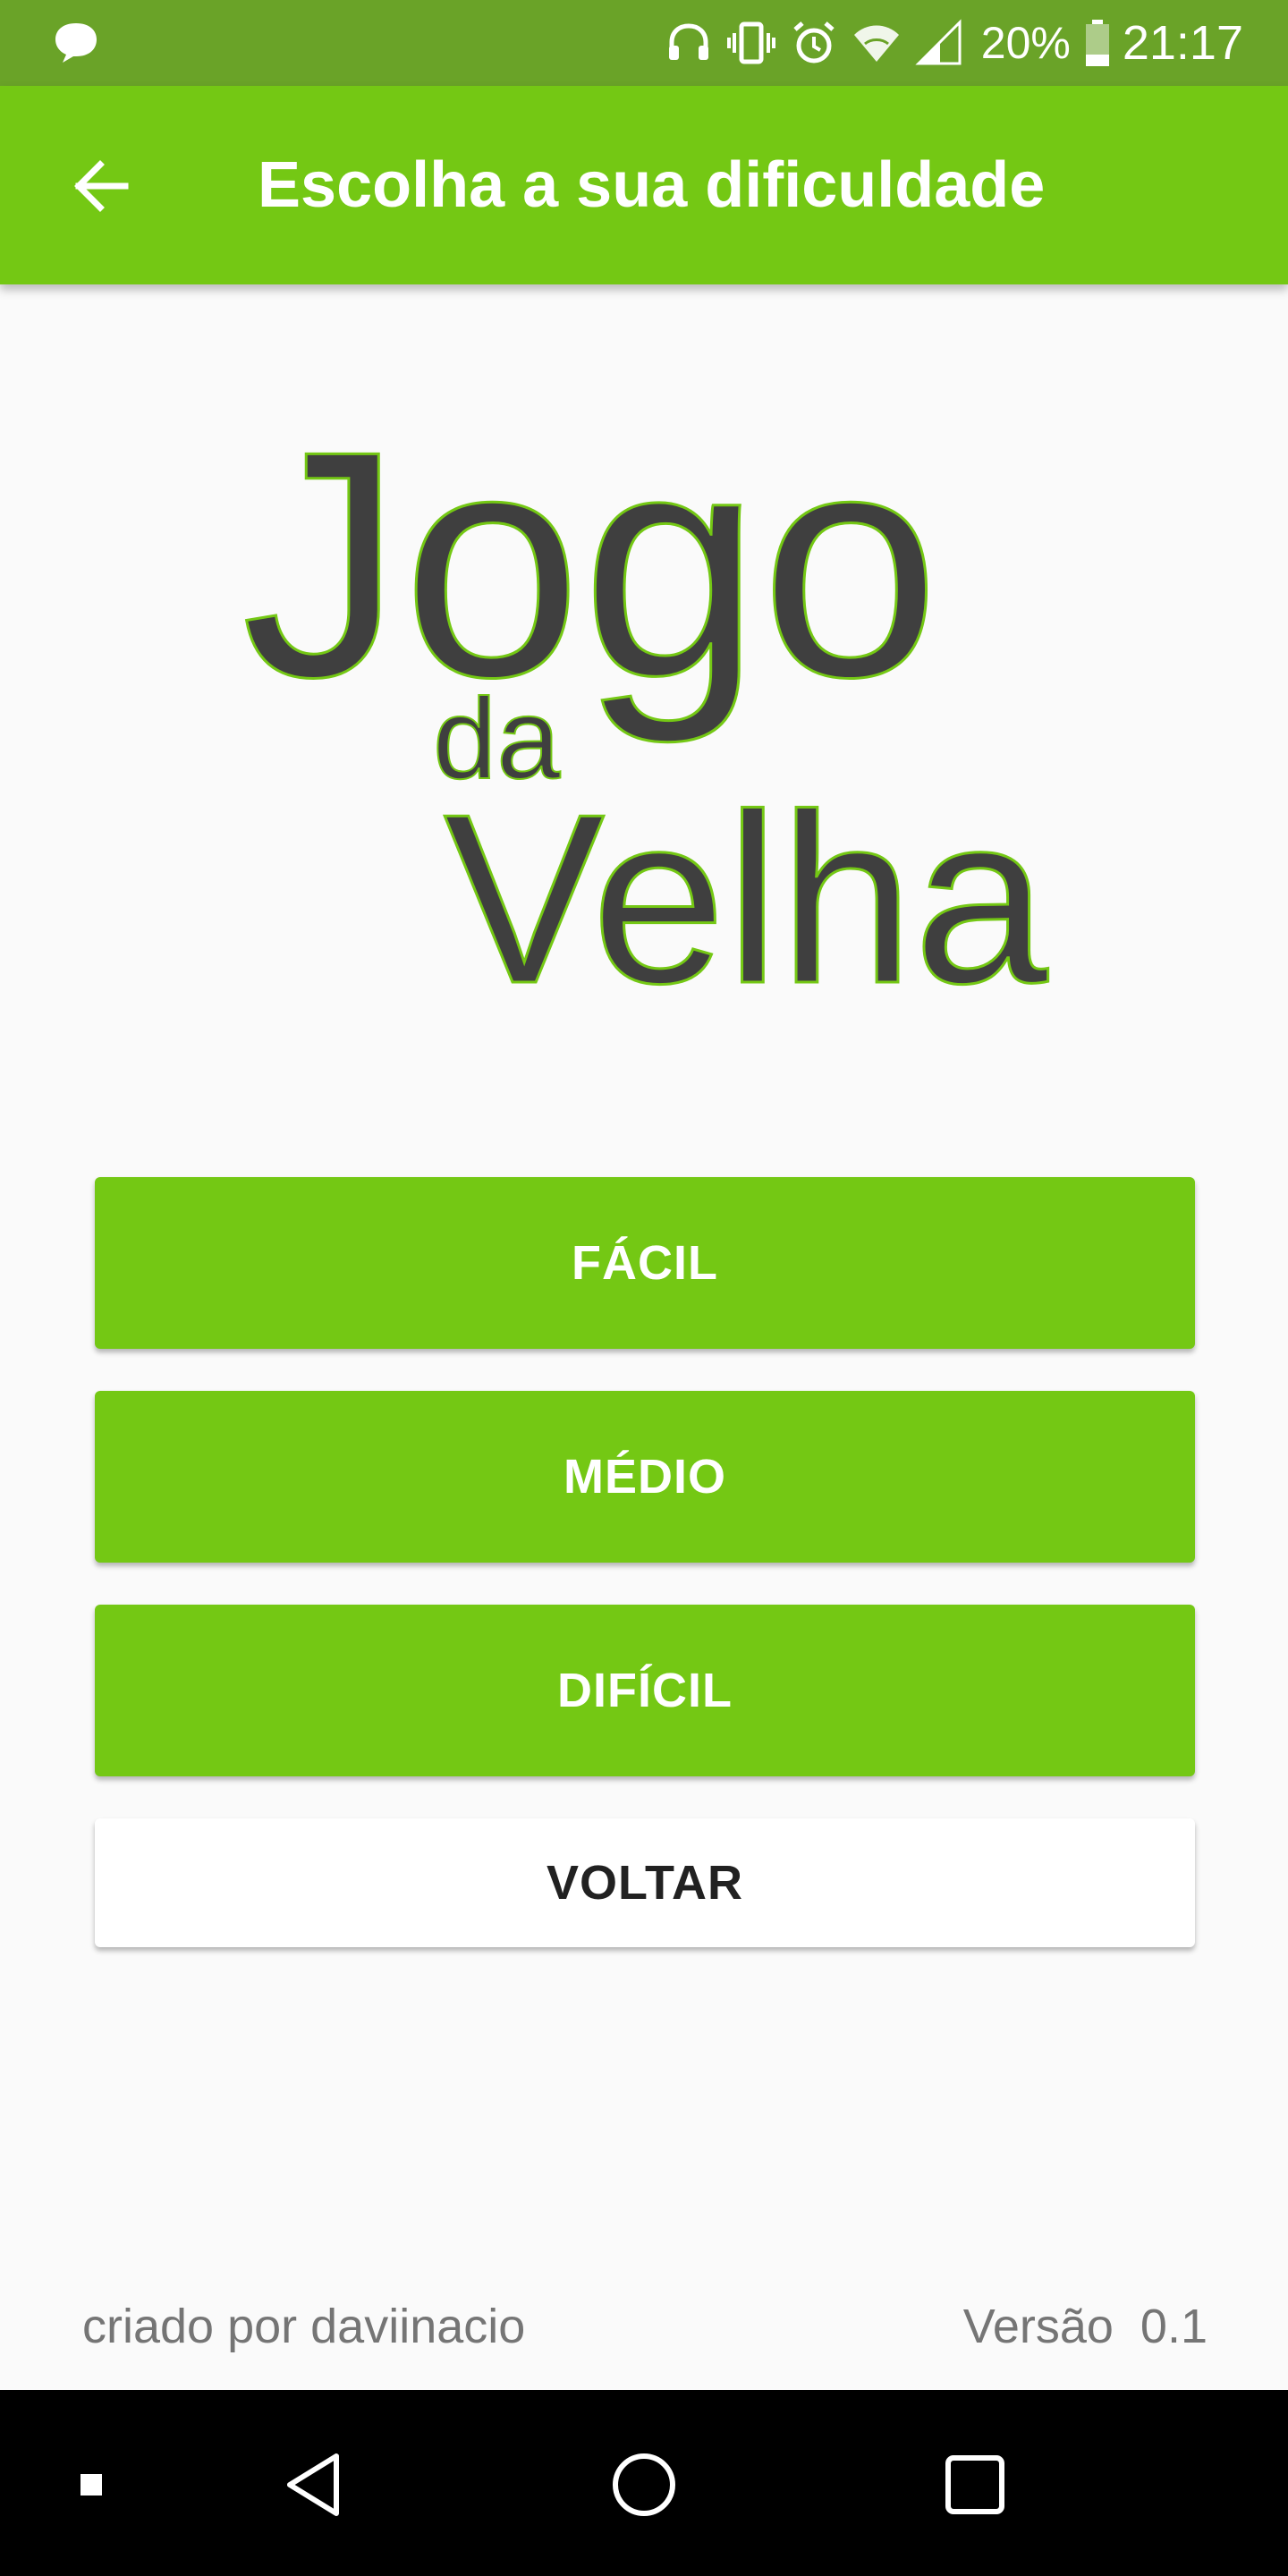  What do you see at coordinates (746, 883) in the screenshot?
I see `logo-word-velha: Velha` at bounding box center [746, 883].